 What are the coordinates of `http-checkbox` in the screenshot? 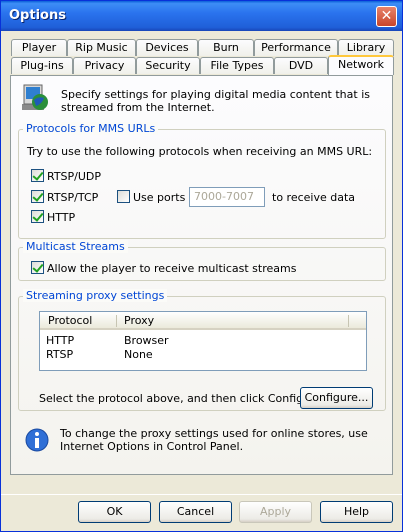 It's located at (37, 216).